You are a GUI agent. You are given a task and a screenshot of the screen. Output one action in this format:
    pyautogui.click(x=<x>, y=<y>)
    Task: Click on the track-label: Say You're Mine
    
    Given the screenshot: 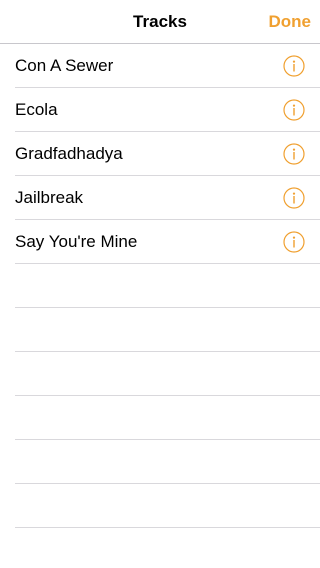 What is the action you would take?
    pyautogui.click(x=76, y=241)
    